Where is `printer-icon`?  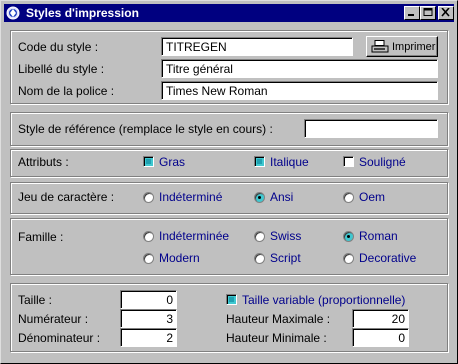 printer-icon is located at coordinates (380, 46).